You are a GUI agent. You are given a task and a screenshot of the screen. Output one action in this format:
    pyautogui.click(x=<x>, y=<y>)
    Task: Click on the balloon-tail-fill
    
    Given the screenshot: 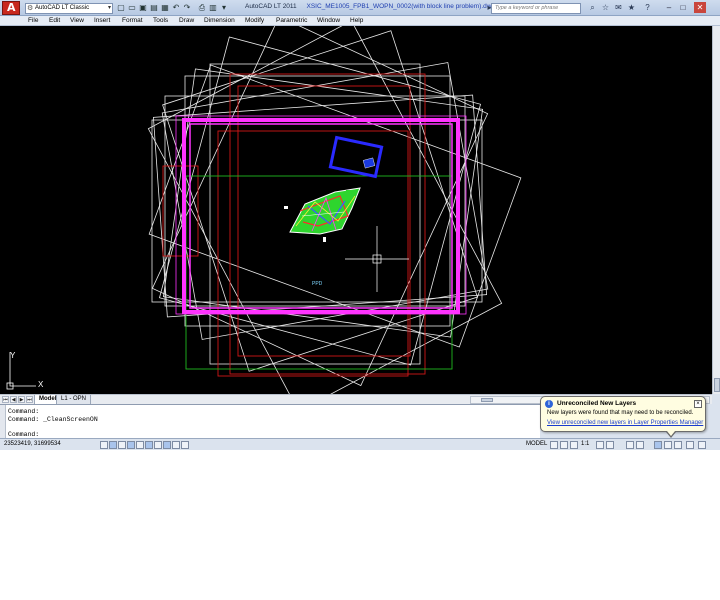 What is the action you would take?
    pyautogui.click(x=671, y=433)
    